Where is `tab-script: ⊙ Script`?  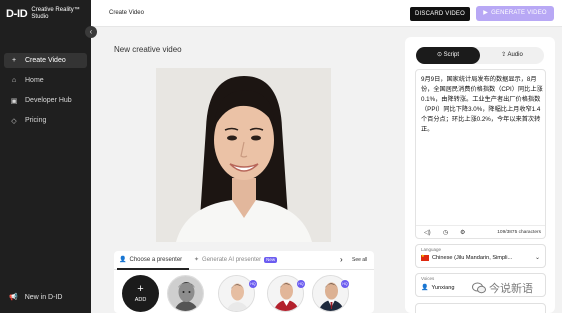 tab-script: ⊙ Script is located at coordinates (448, 55).